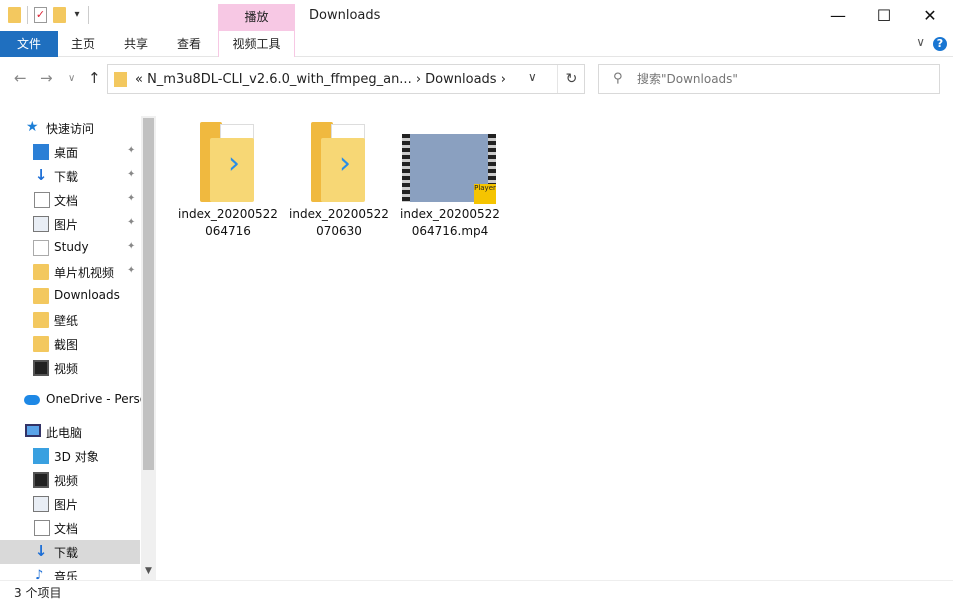 Image resolution: width=953 pixels, height=603 pixels. What do you see at coordinates (77, 15) in the screenshot?
I see `customize-toolbar-icon: ▾` at bounding box center [77, 15].